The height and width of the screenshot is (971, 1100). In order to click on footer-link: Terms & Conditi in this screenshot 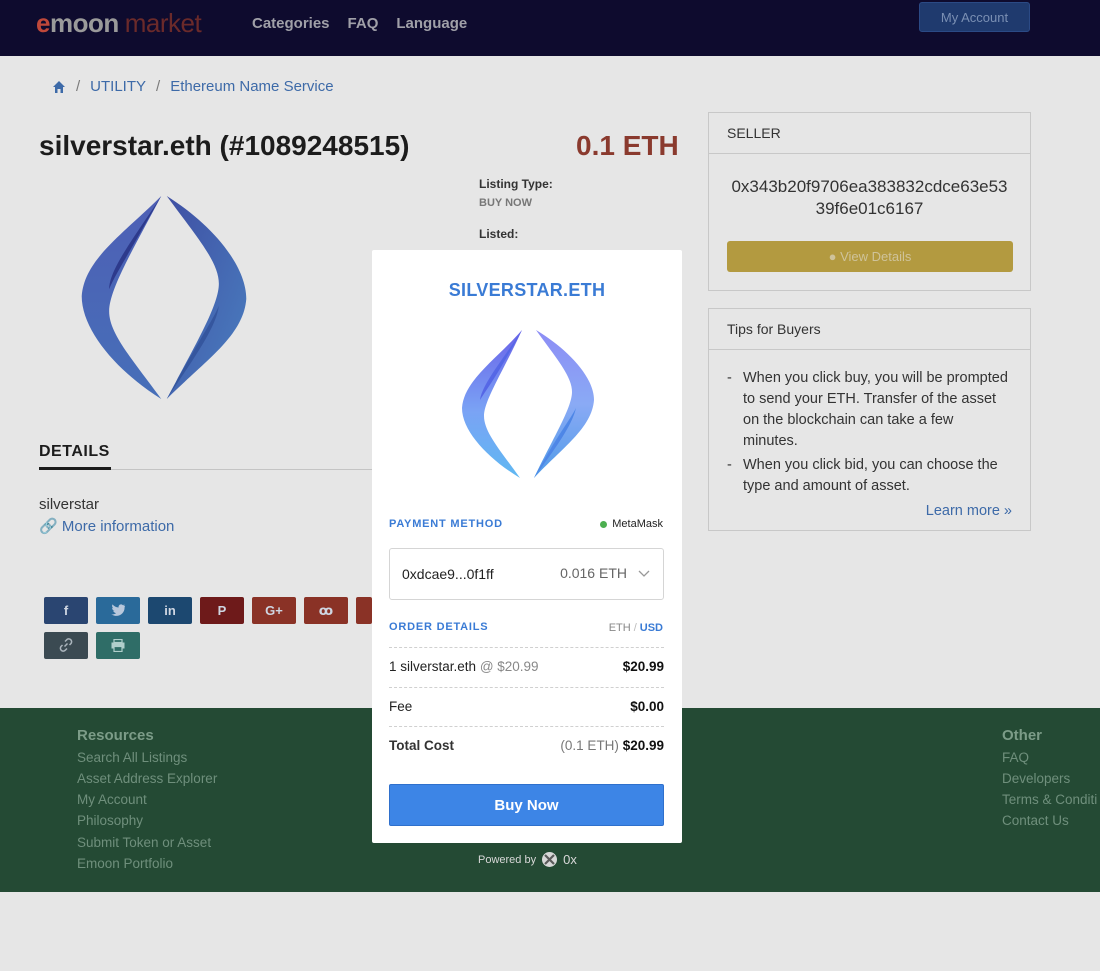, I will do `click(1049, 799)`.